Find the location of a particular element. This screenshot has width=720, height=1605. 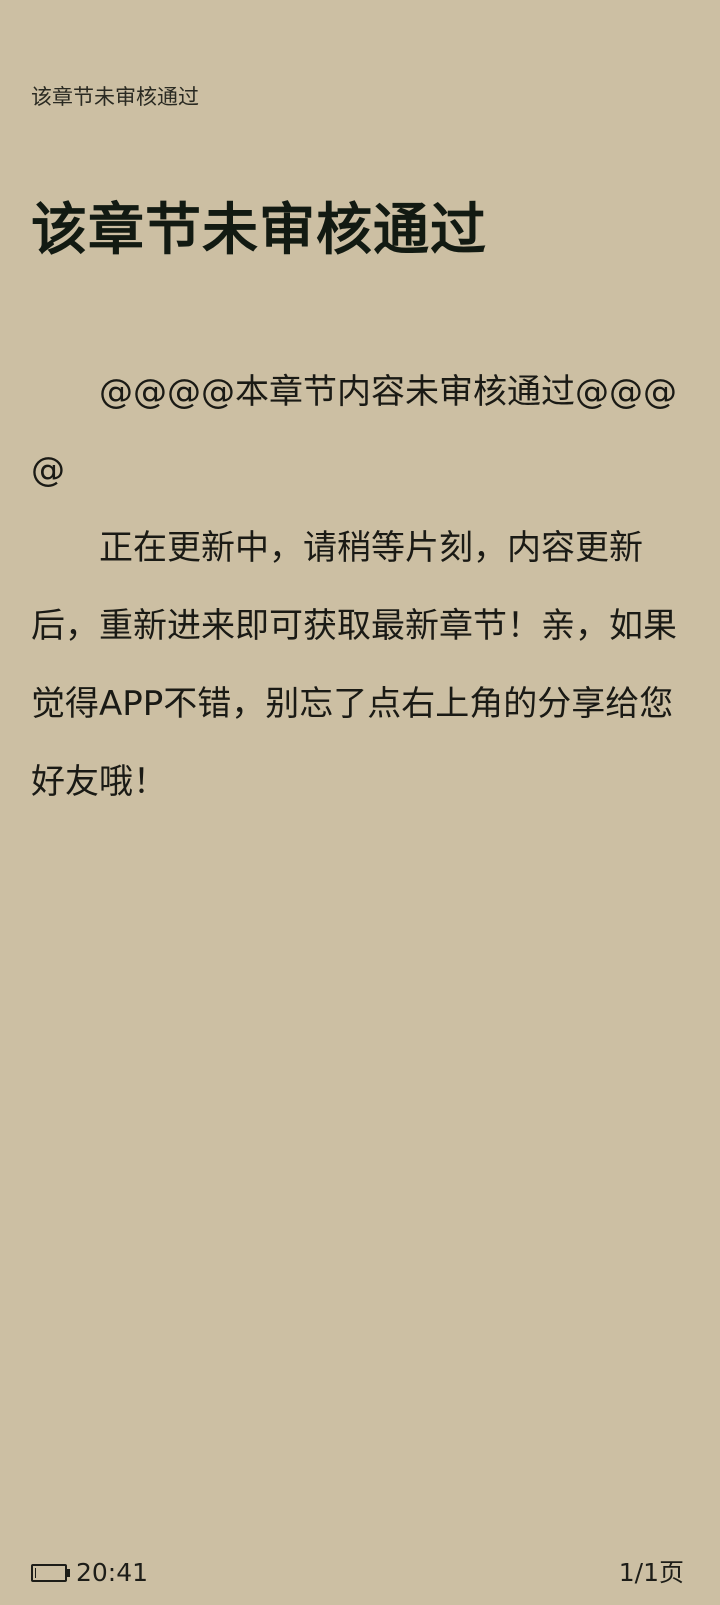

running-header-chapter-name: 该章节未审核通过 is located at coordinates (115, 97).